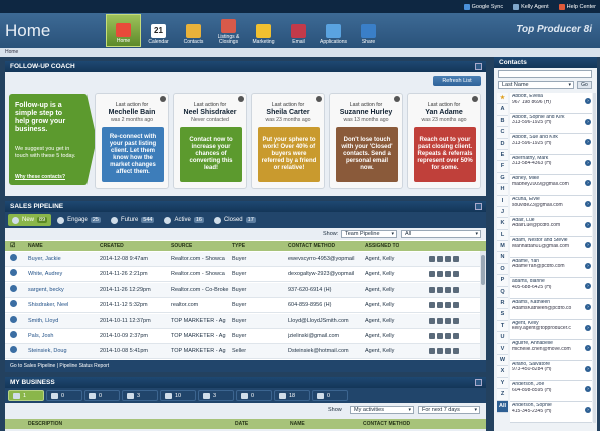 The width and height of the screenshot is (600, 431). I want to click on tab-future: Future 544, so click(133, 220).